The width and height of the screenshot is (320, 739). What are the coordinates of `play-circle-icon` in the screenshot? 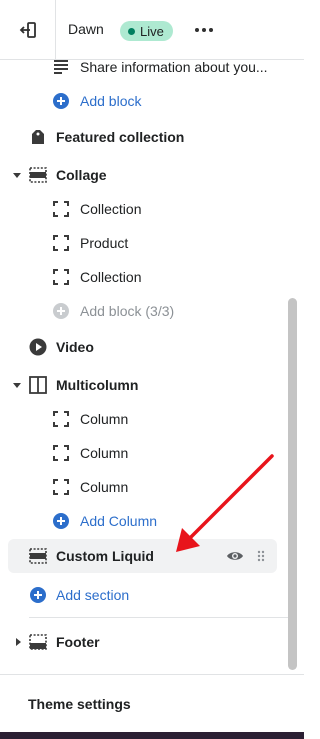 It's located at (38, 347).